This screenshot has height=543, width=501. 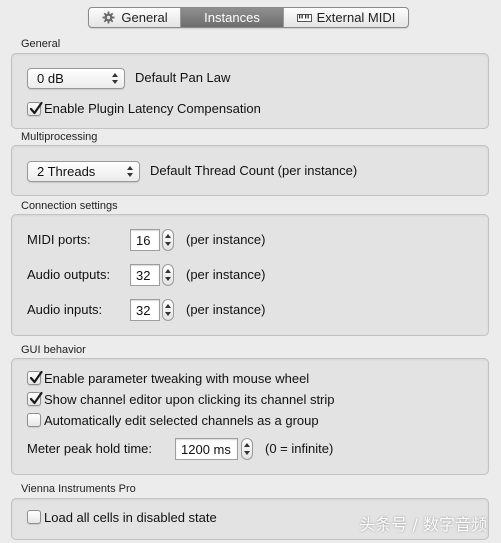 I want to click on audio-inputs-unit: (per instance), so click(x=226, y=309).